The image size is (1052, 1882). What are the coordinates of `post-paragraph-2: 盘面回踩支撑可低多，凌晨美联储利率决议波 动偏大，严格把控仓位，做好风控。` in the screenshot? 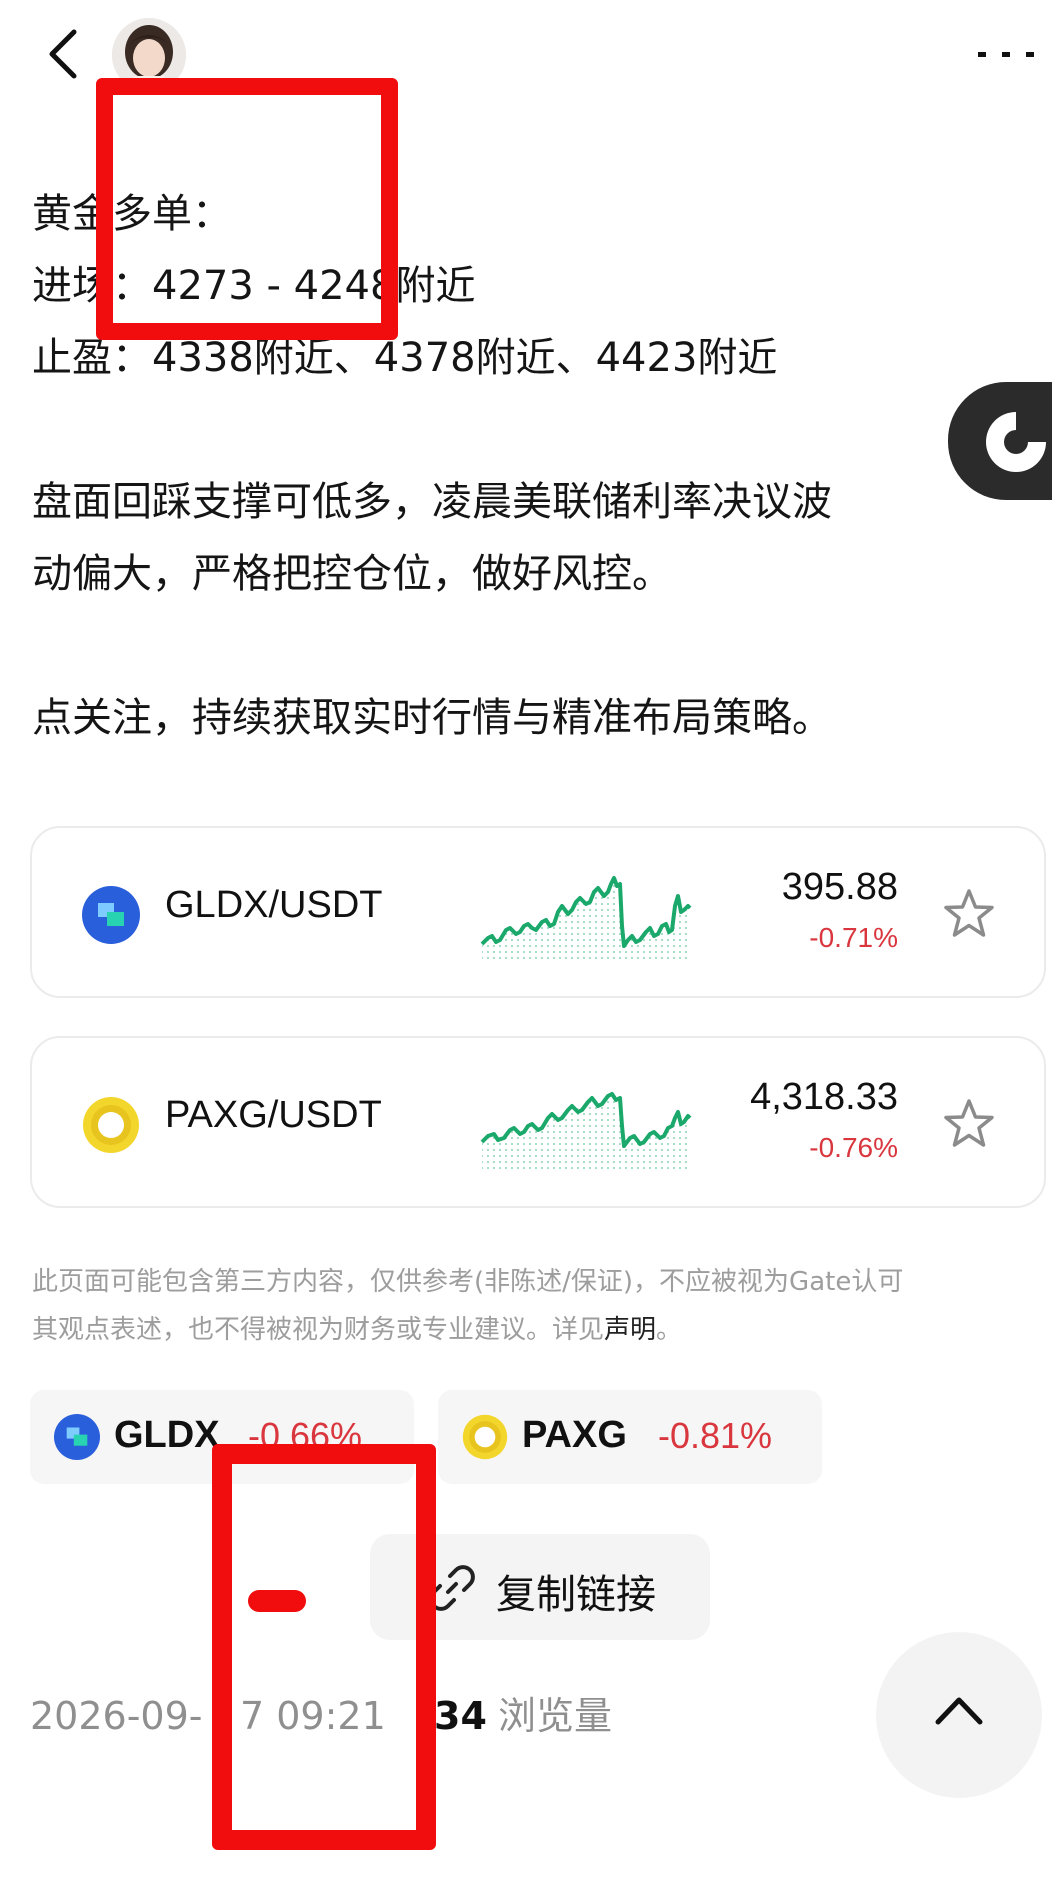 It's located at (532, 538).